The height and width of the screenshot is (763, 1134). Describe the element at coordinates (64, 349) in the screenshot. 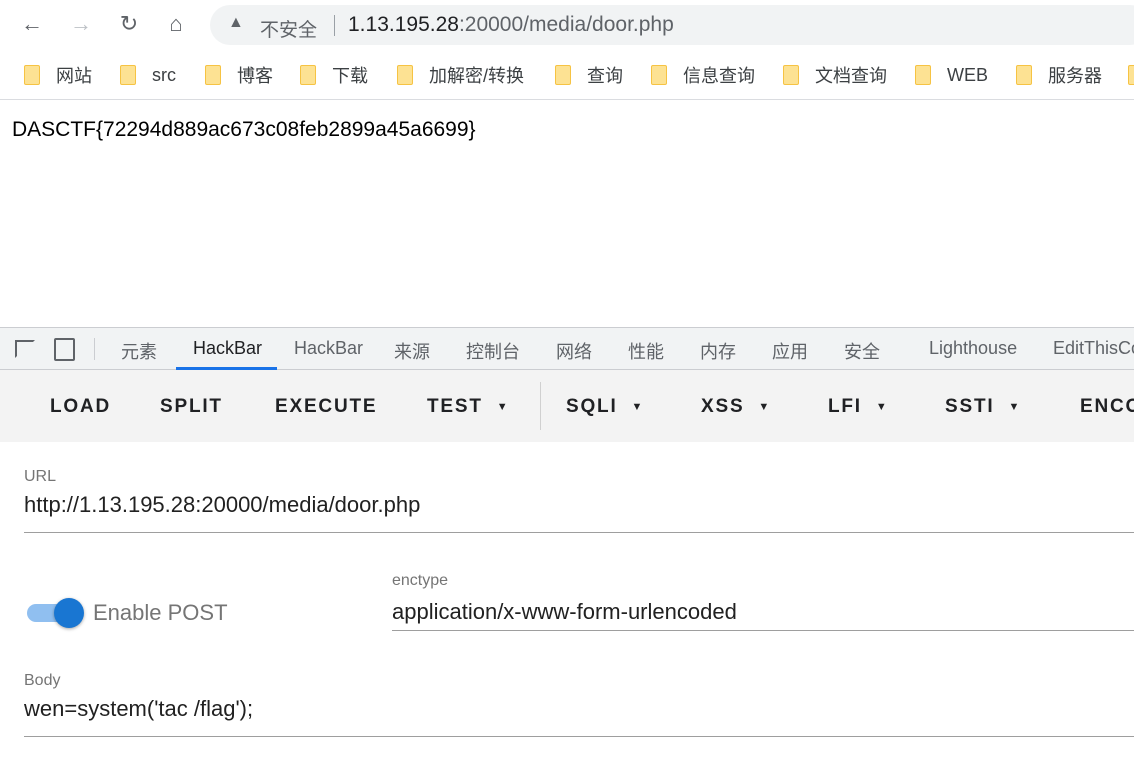

I see `device-toggle-icon` at that location.